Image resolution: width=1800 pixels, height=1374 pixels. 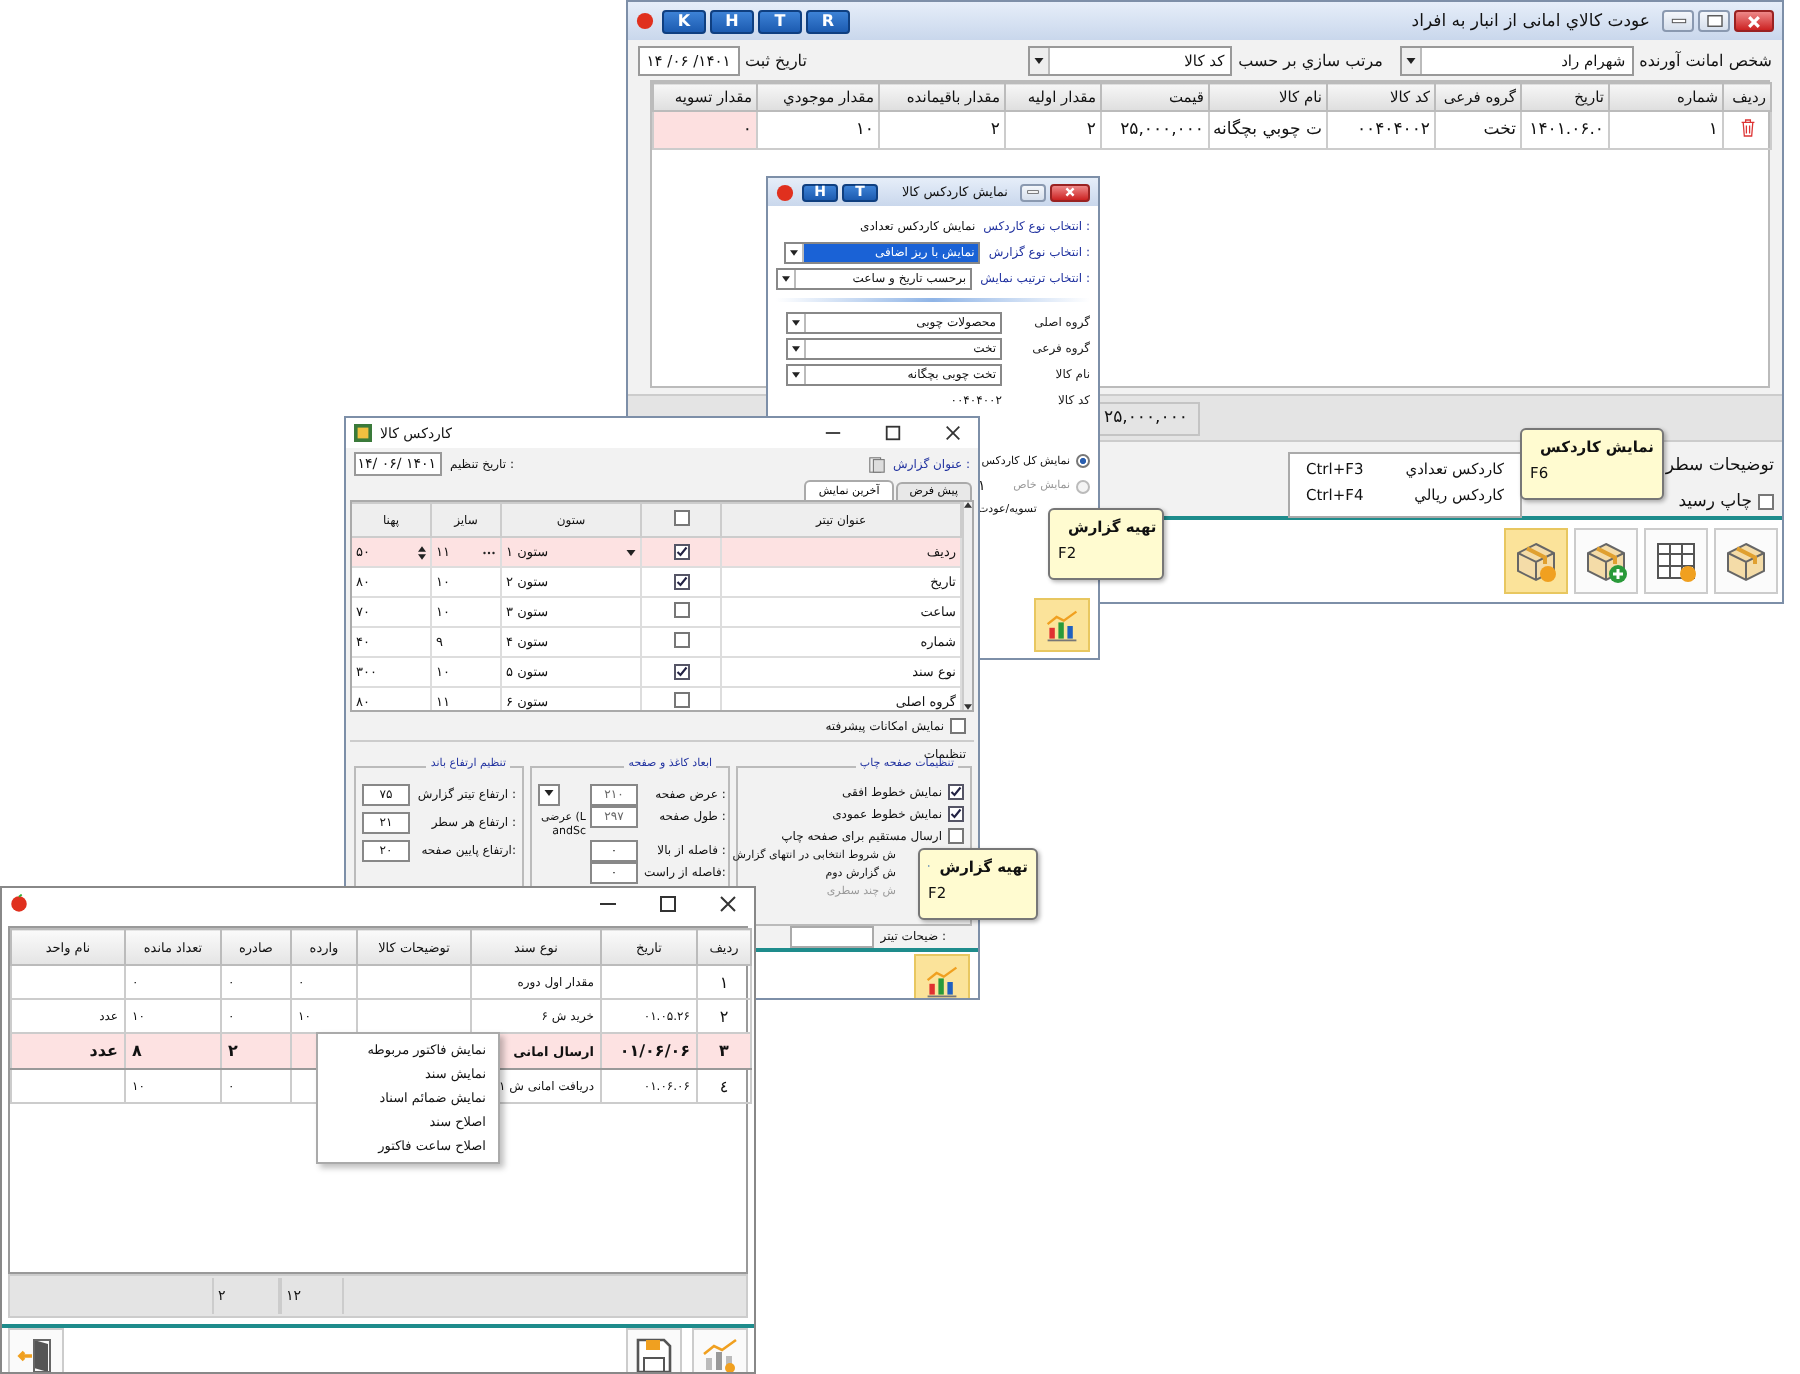 I want to click on save-button, so click(x=654, y=1350).